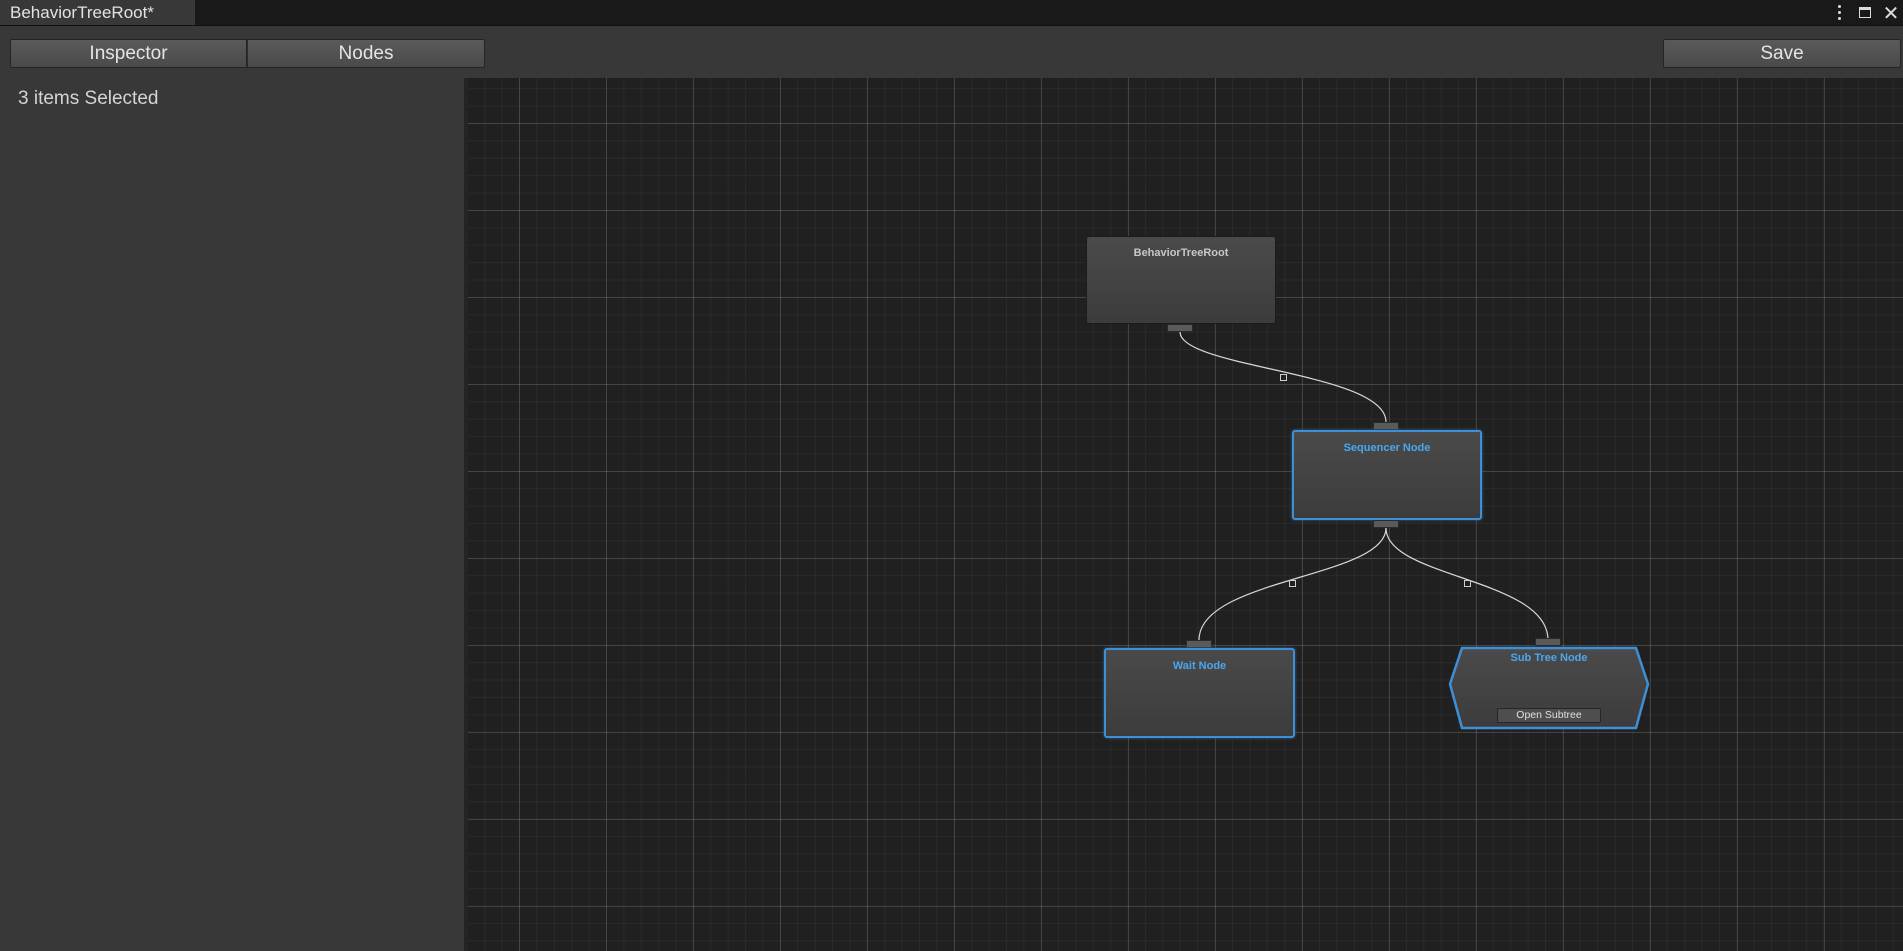 The height and width of the screenshot is (951, 1903). Describe the element at coordinates (951, 13) in the screenshot. I see `title-bar: BehaviorTreeRoot* ✕` at that location.